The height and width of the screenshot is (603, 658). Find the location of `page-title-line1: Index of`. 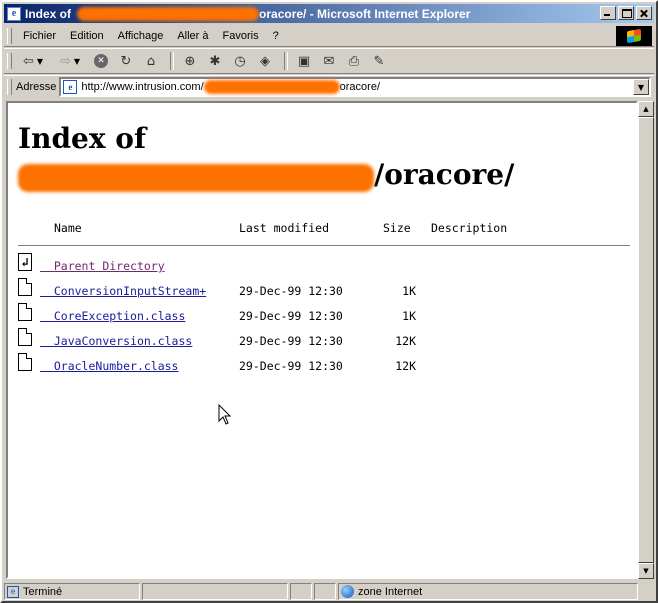

page-title-line1: Index of is located at coordinates (82, 138).